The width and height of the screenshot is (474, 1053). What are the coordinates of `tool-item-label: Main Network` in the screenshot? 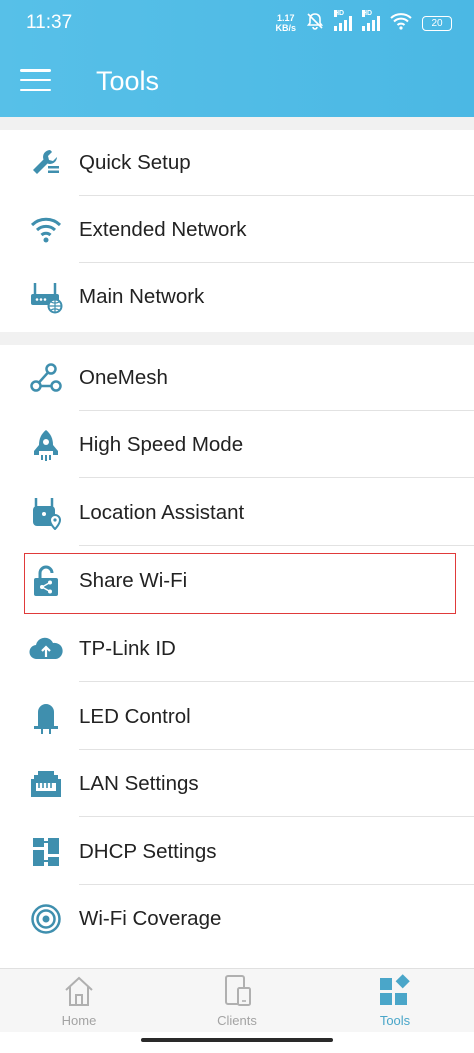 It's located at (142, 296).